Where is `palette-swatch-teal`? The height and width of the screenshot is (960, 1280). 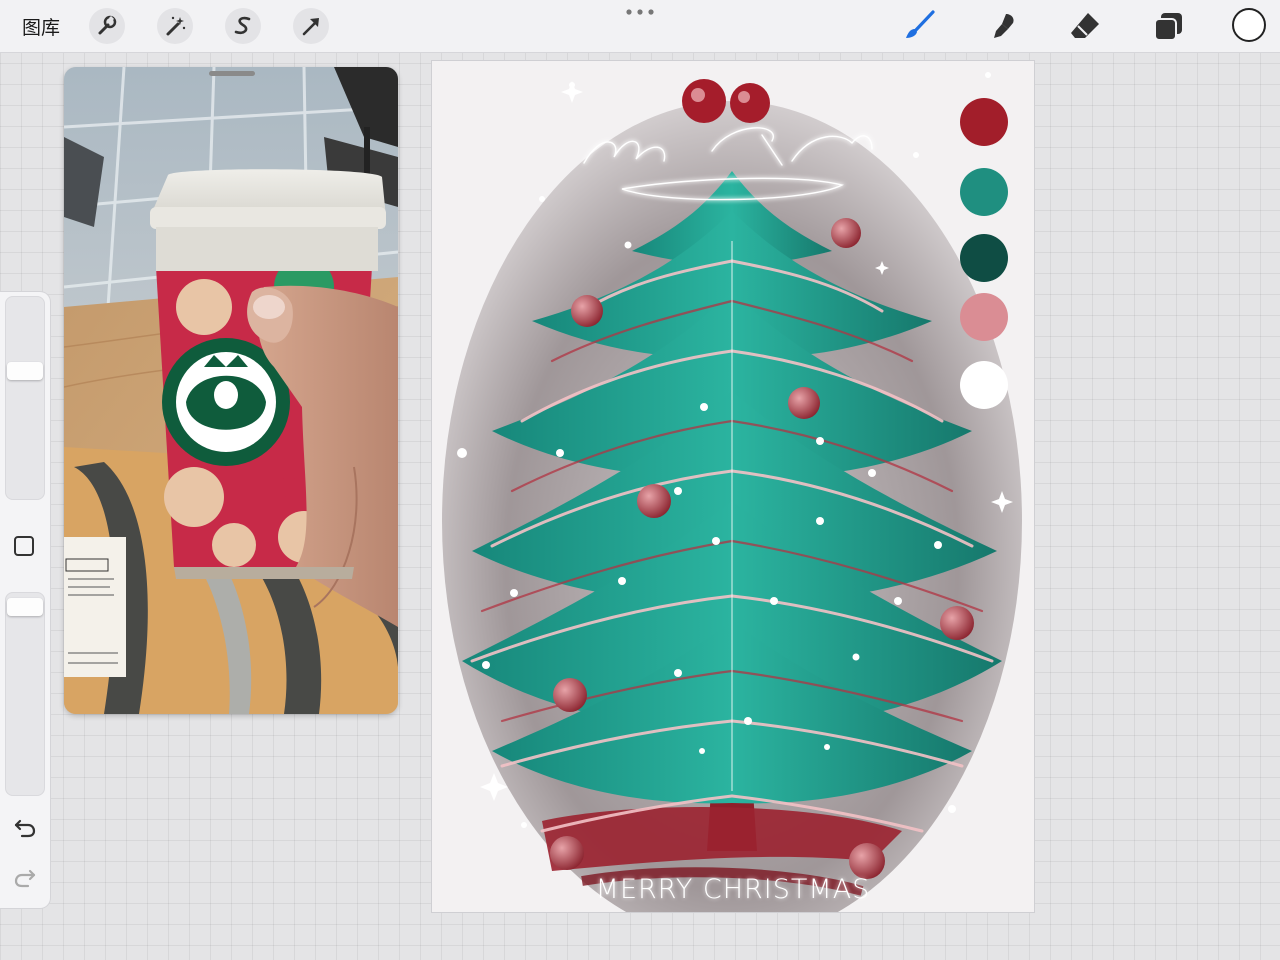
palette-swatch-teal is located at coordinates (984, 192).